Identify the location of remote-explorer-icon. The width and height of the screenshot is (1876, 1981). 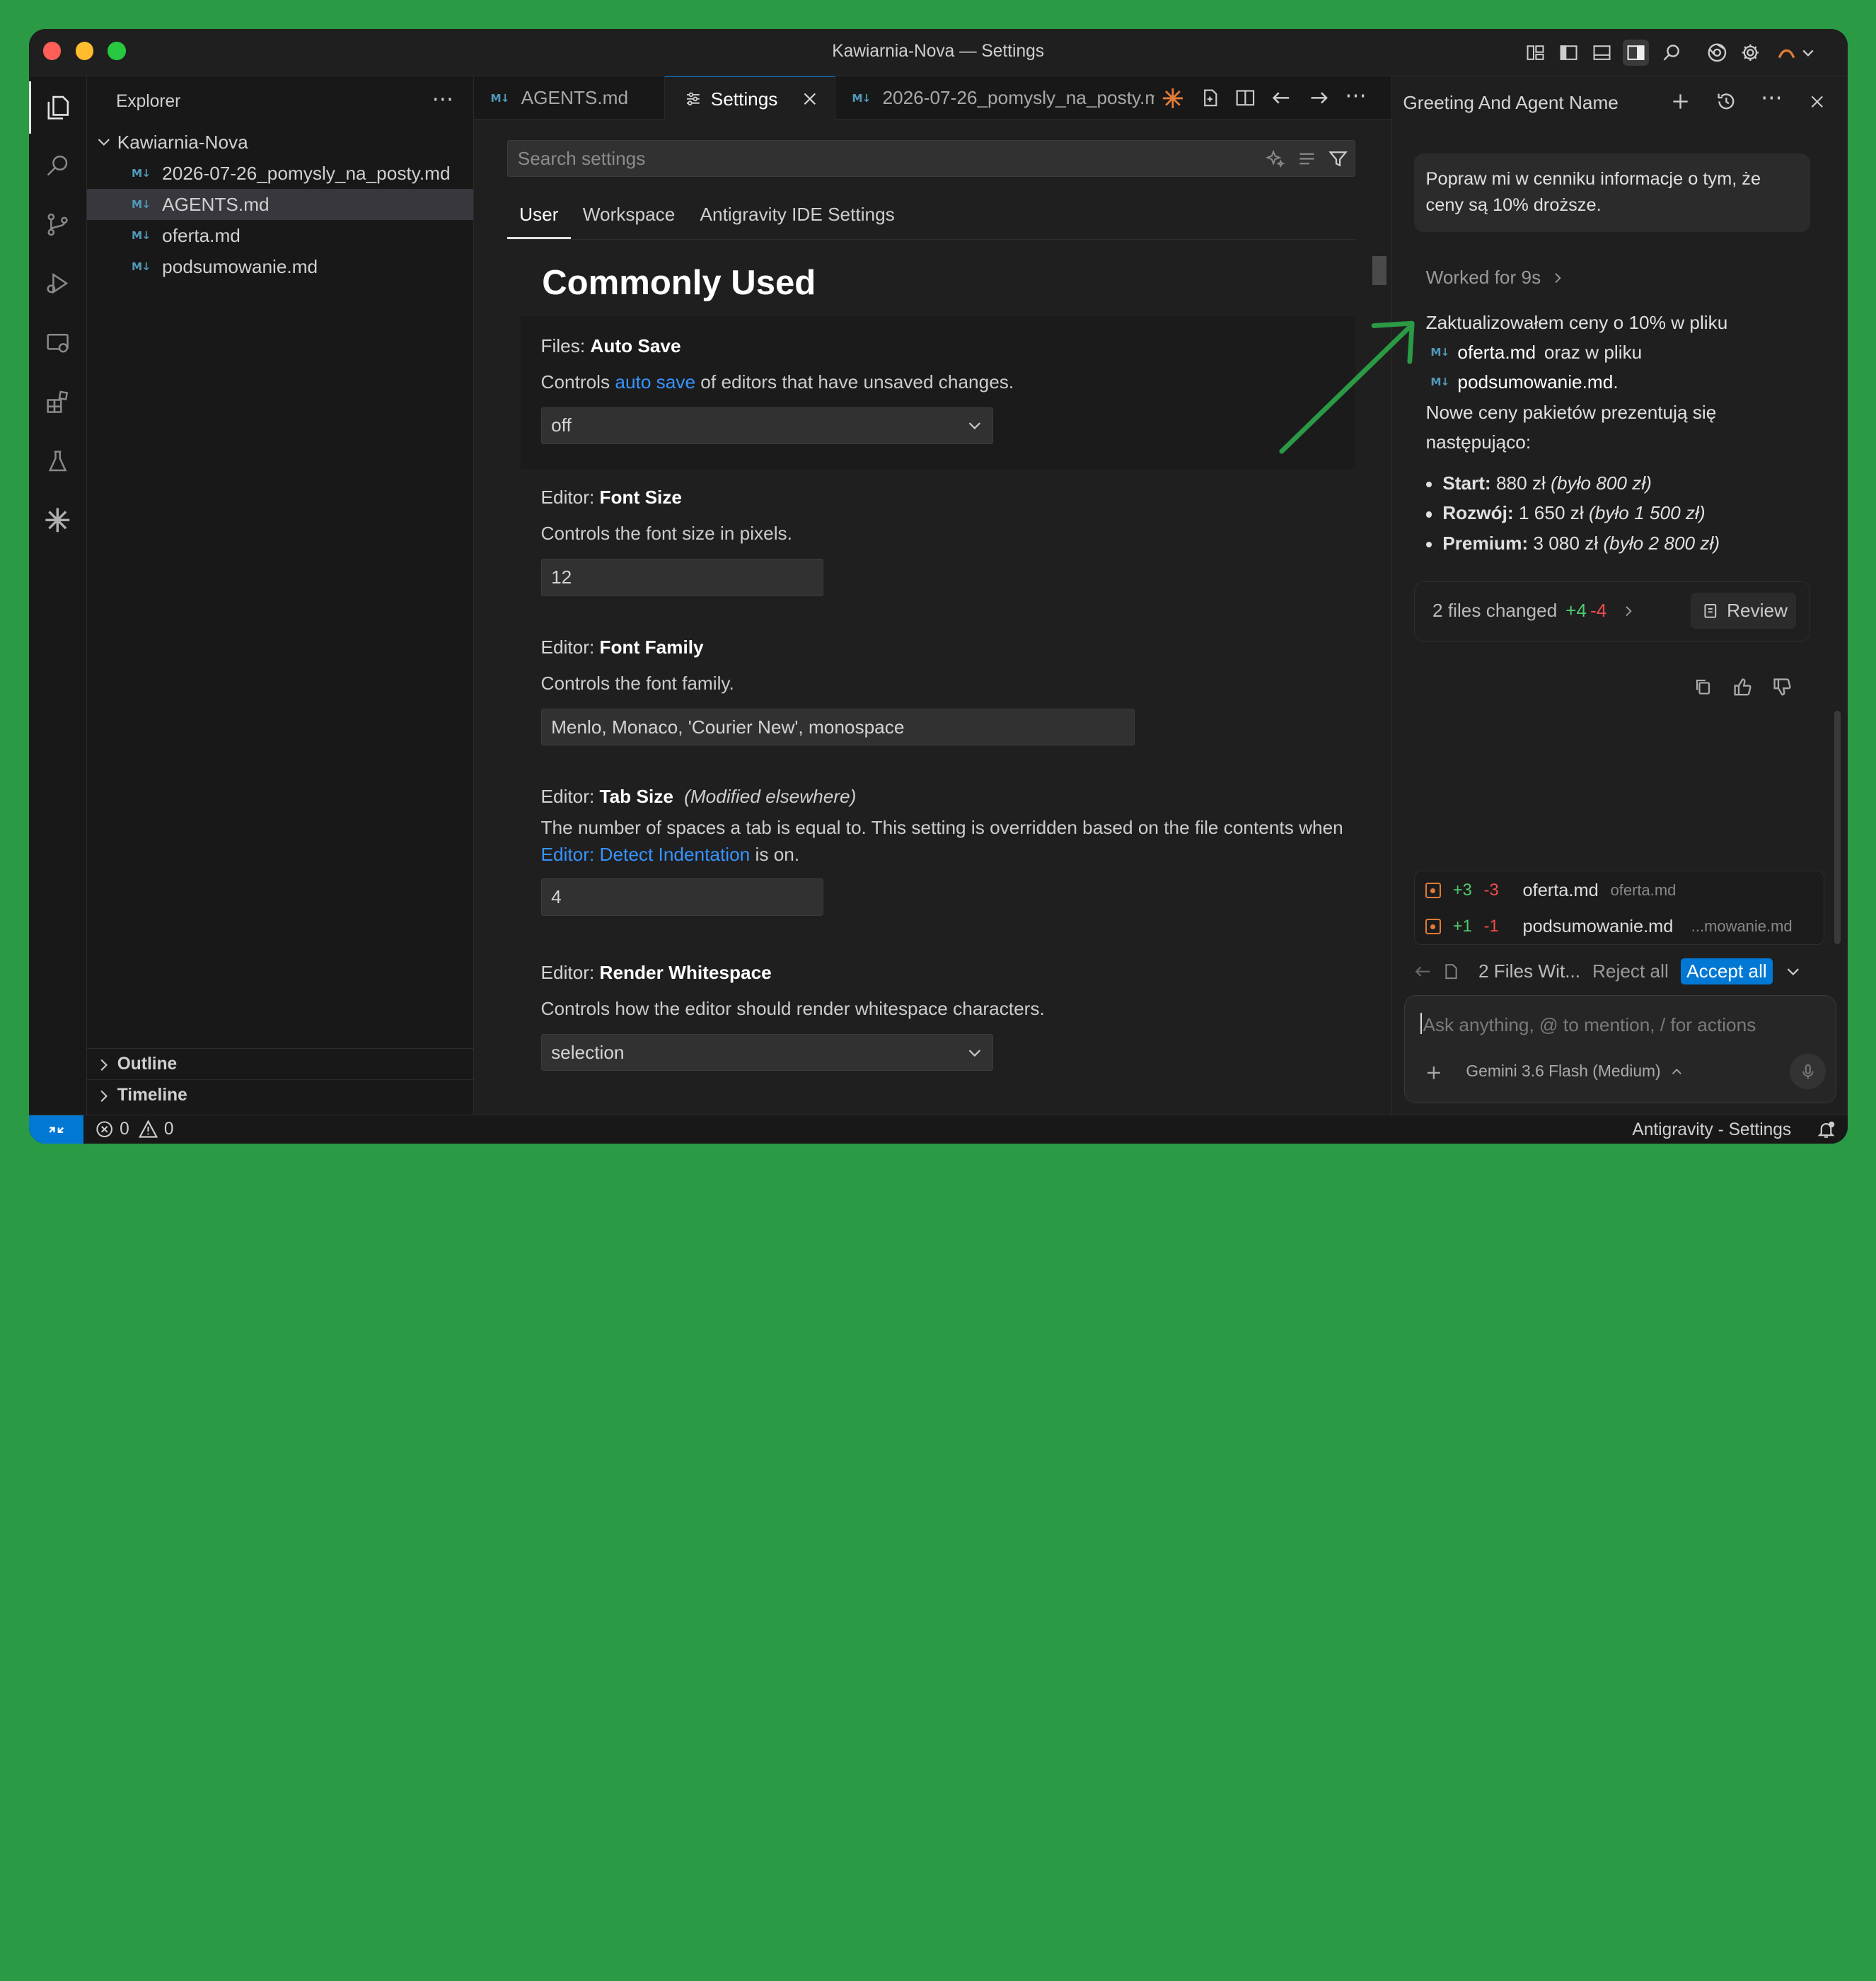
(58, 343).